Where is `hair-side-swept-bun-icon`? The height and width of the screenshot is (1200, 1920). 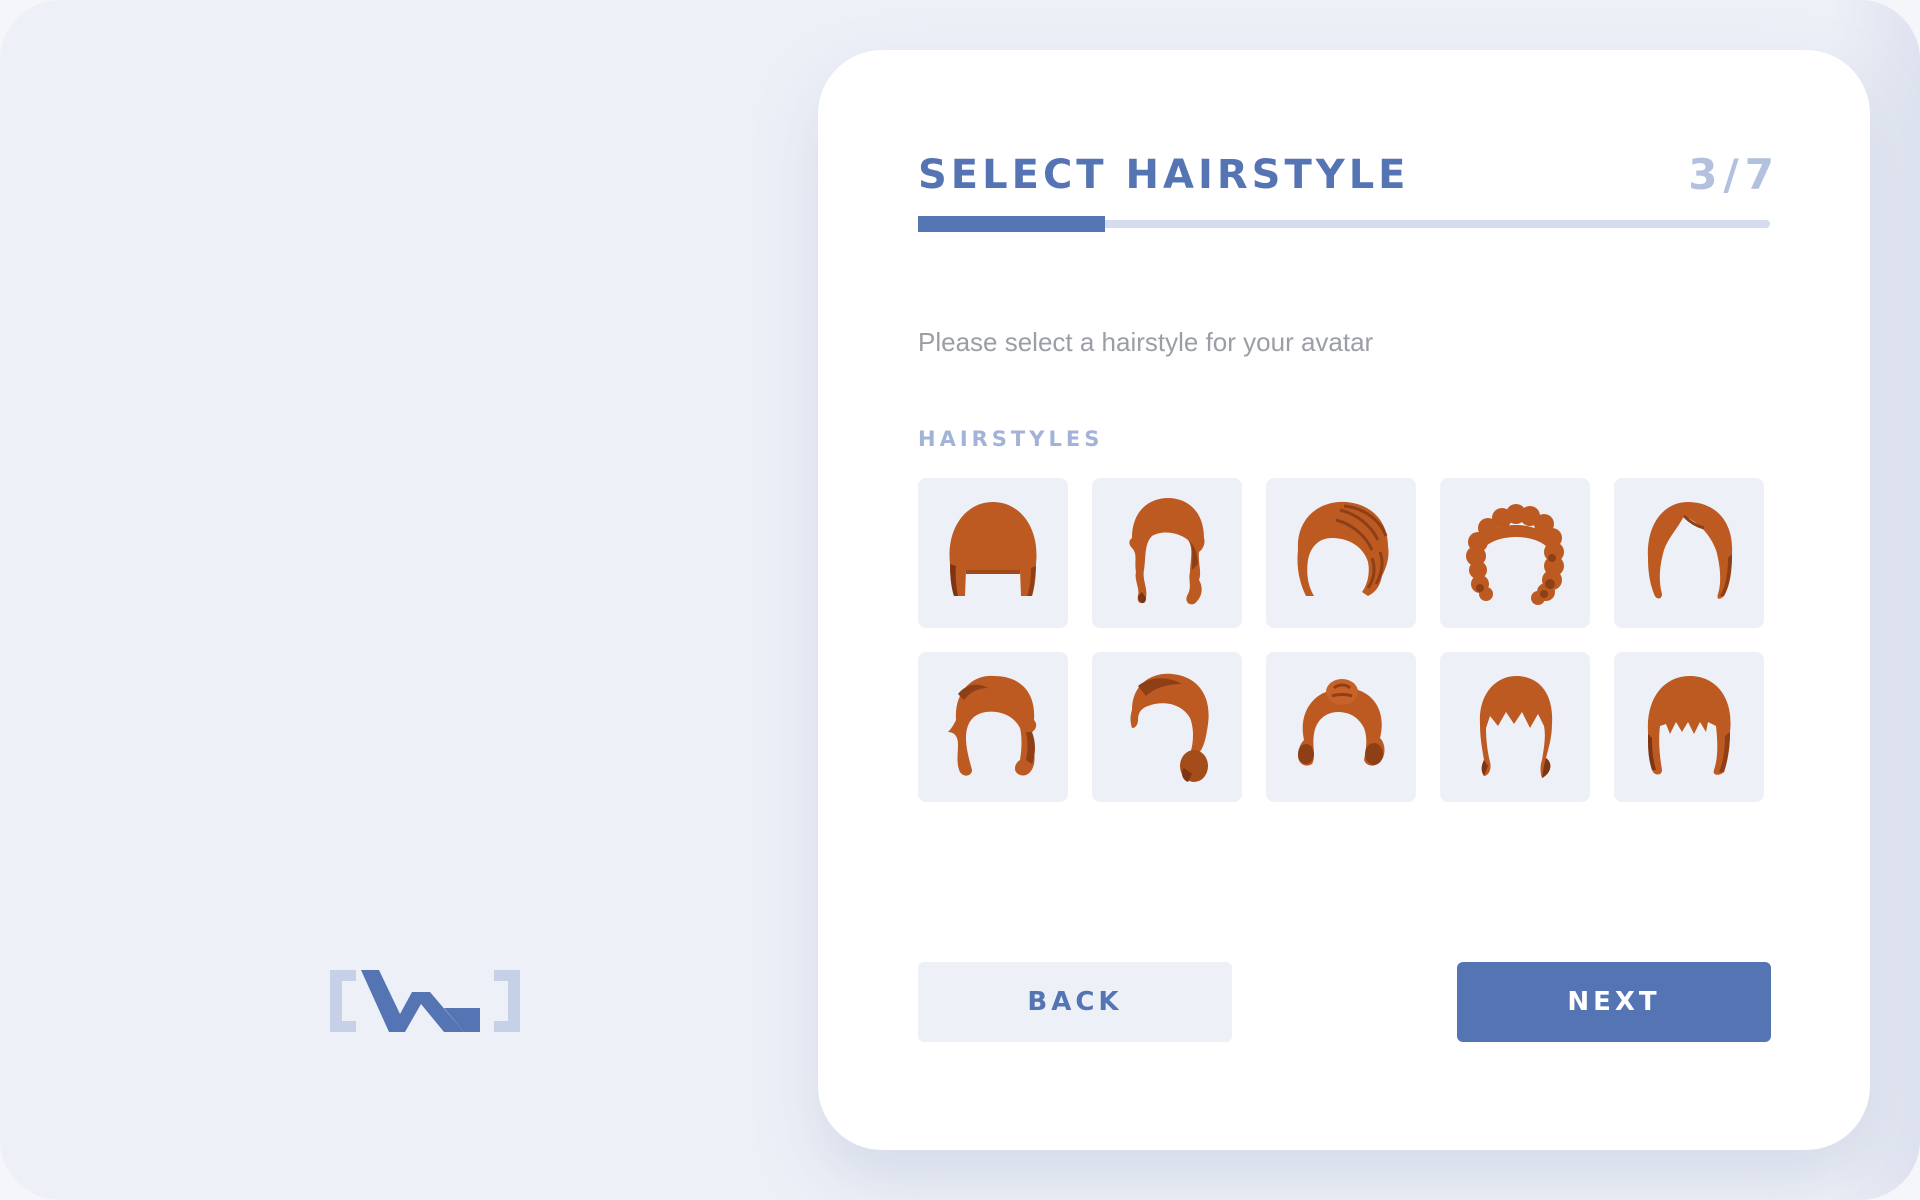
hair-side-swept-bun-icon is located at coordinates (1169, 727).